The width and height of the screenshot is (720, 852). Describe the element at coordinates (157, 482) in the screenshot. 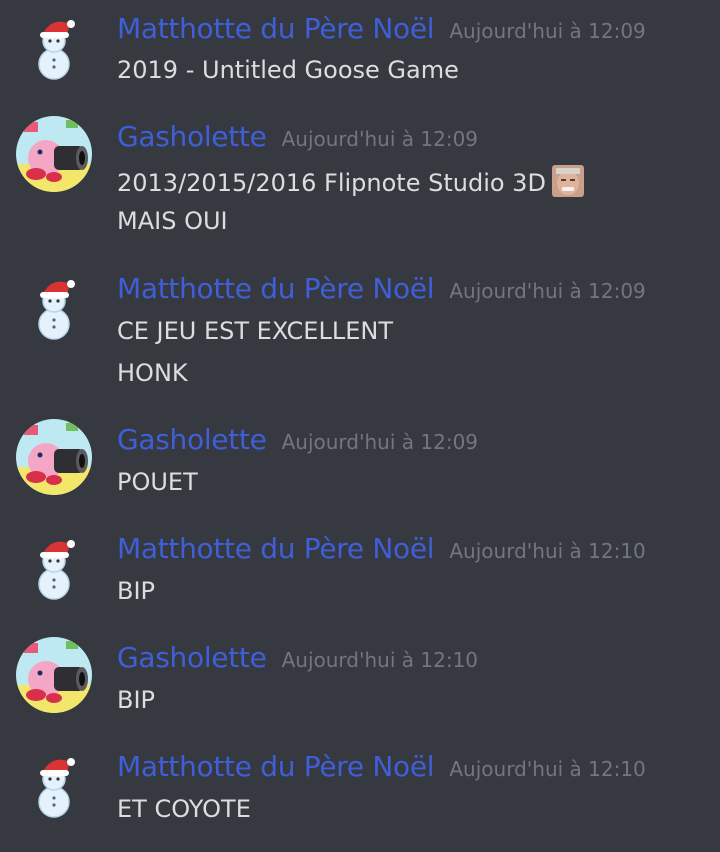

I see `message-text: POUET` at that location.